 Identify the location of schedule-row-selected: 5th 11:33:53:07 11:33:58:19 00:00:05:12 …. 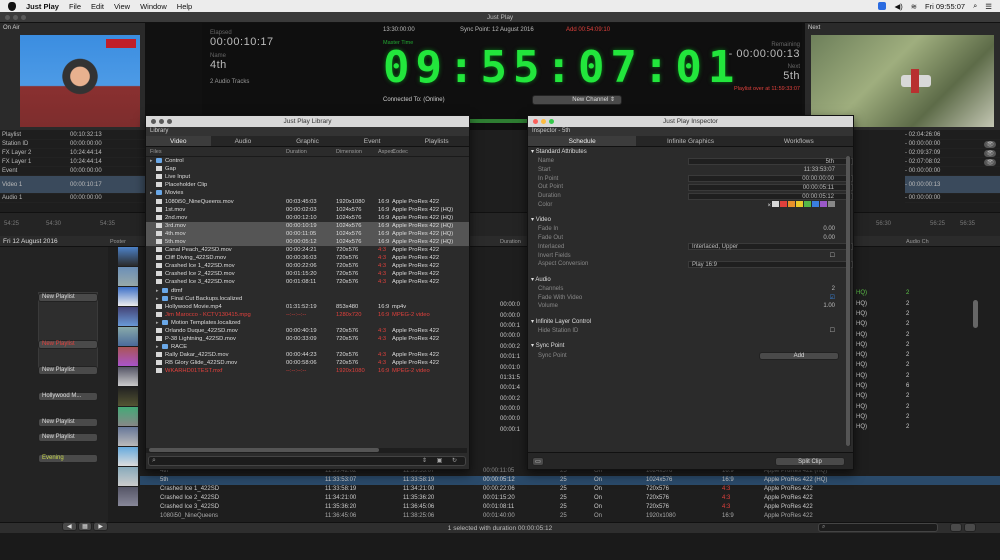
(570, 480).